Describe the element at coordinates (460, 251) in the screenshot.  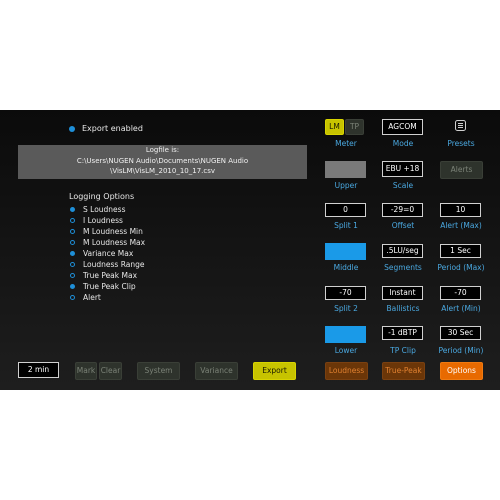
I see `period-max-value: 1 Sec` at that location.